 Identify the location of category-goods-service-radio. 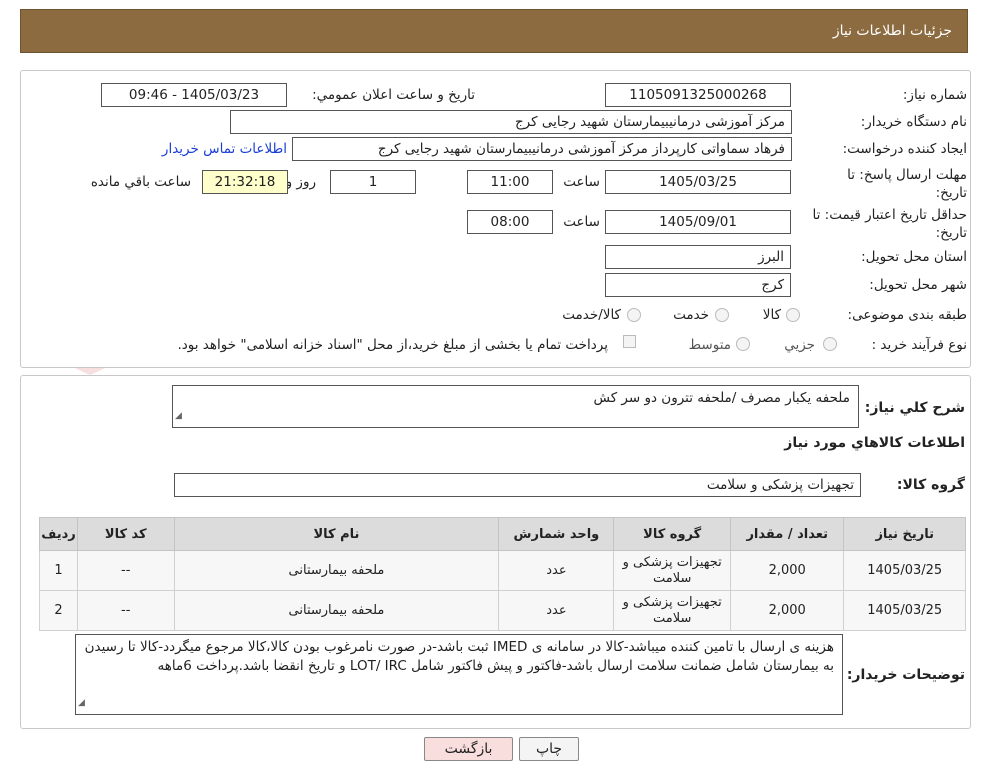
(634, 315).